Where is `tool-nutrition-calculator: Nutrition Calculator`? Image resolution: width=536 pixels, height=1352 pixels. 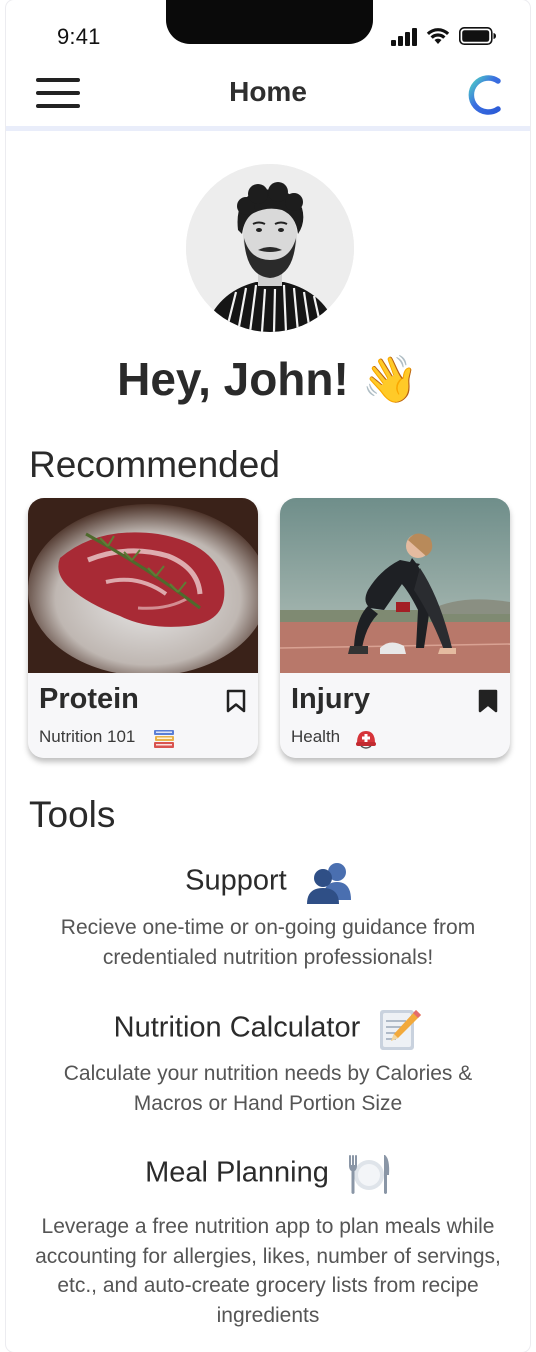
tool-nutrition-calculator: Nutrition Calculator is located at coordinates (268, 1029).